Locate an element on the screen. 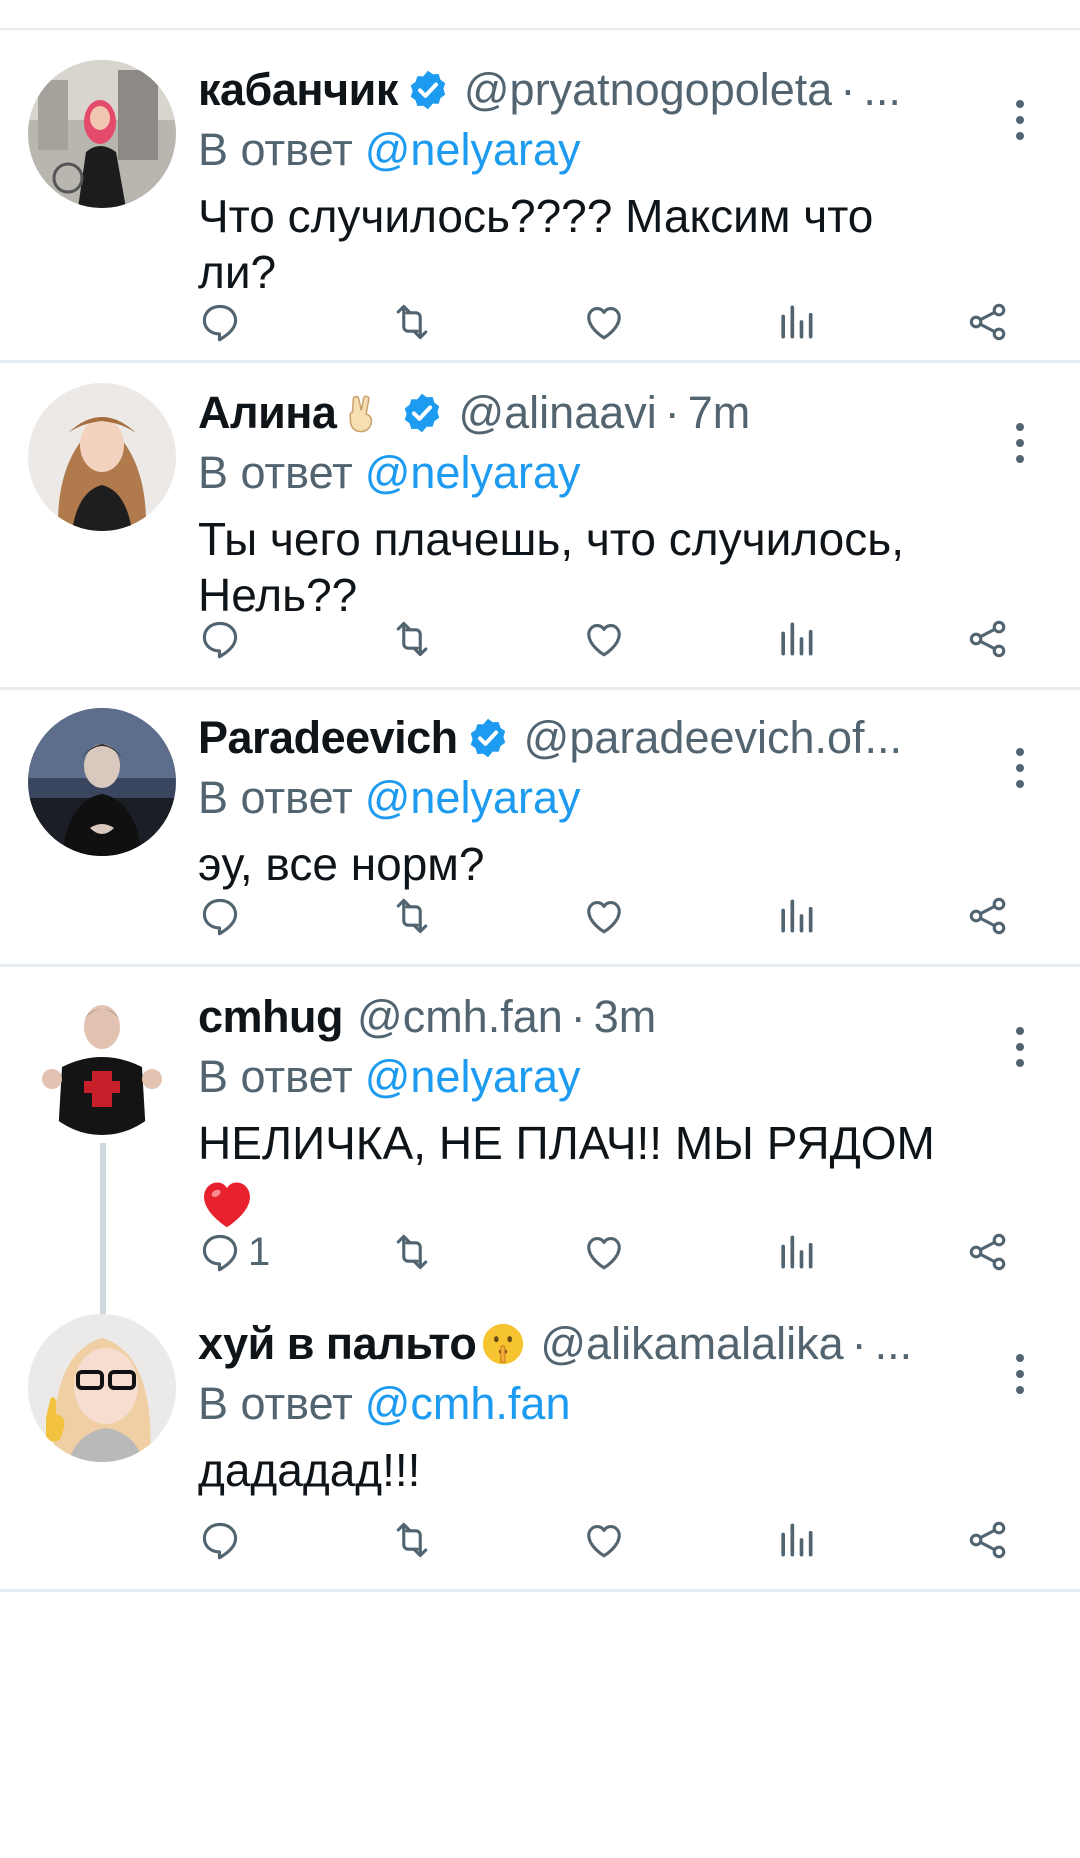  author-name: хуй в пальто is located at coordinates (337, 1344).